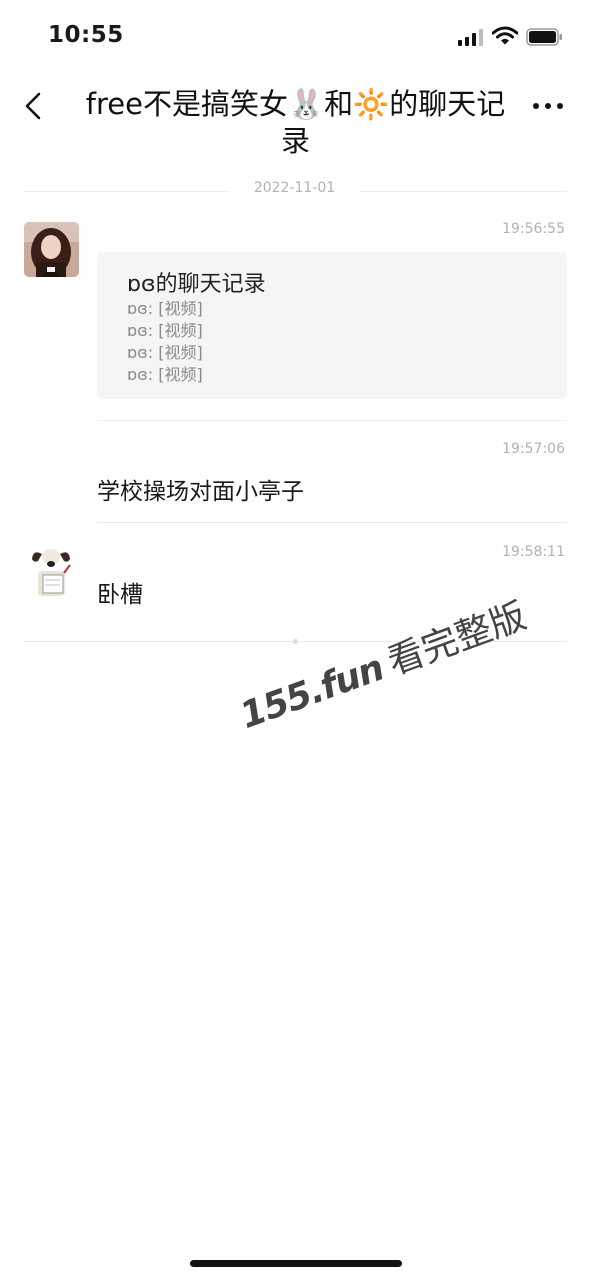 This screenshot has height=1280, width=591. I want to click on end-dot, so click(295, 641).